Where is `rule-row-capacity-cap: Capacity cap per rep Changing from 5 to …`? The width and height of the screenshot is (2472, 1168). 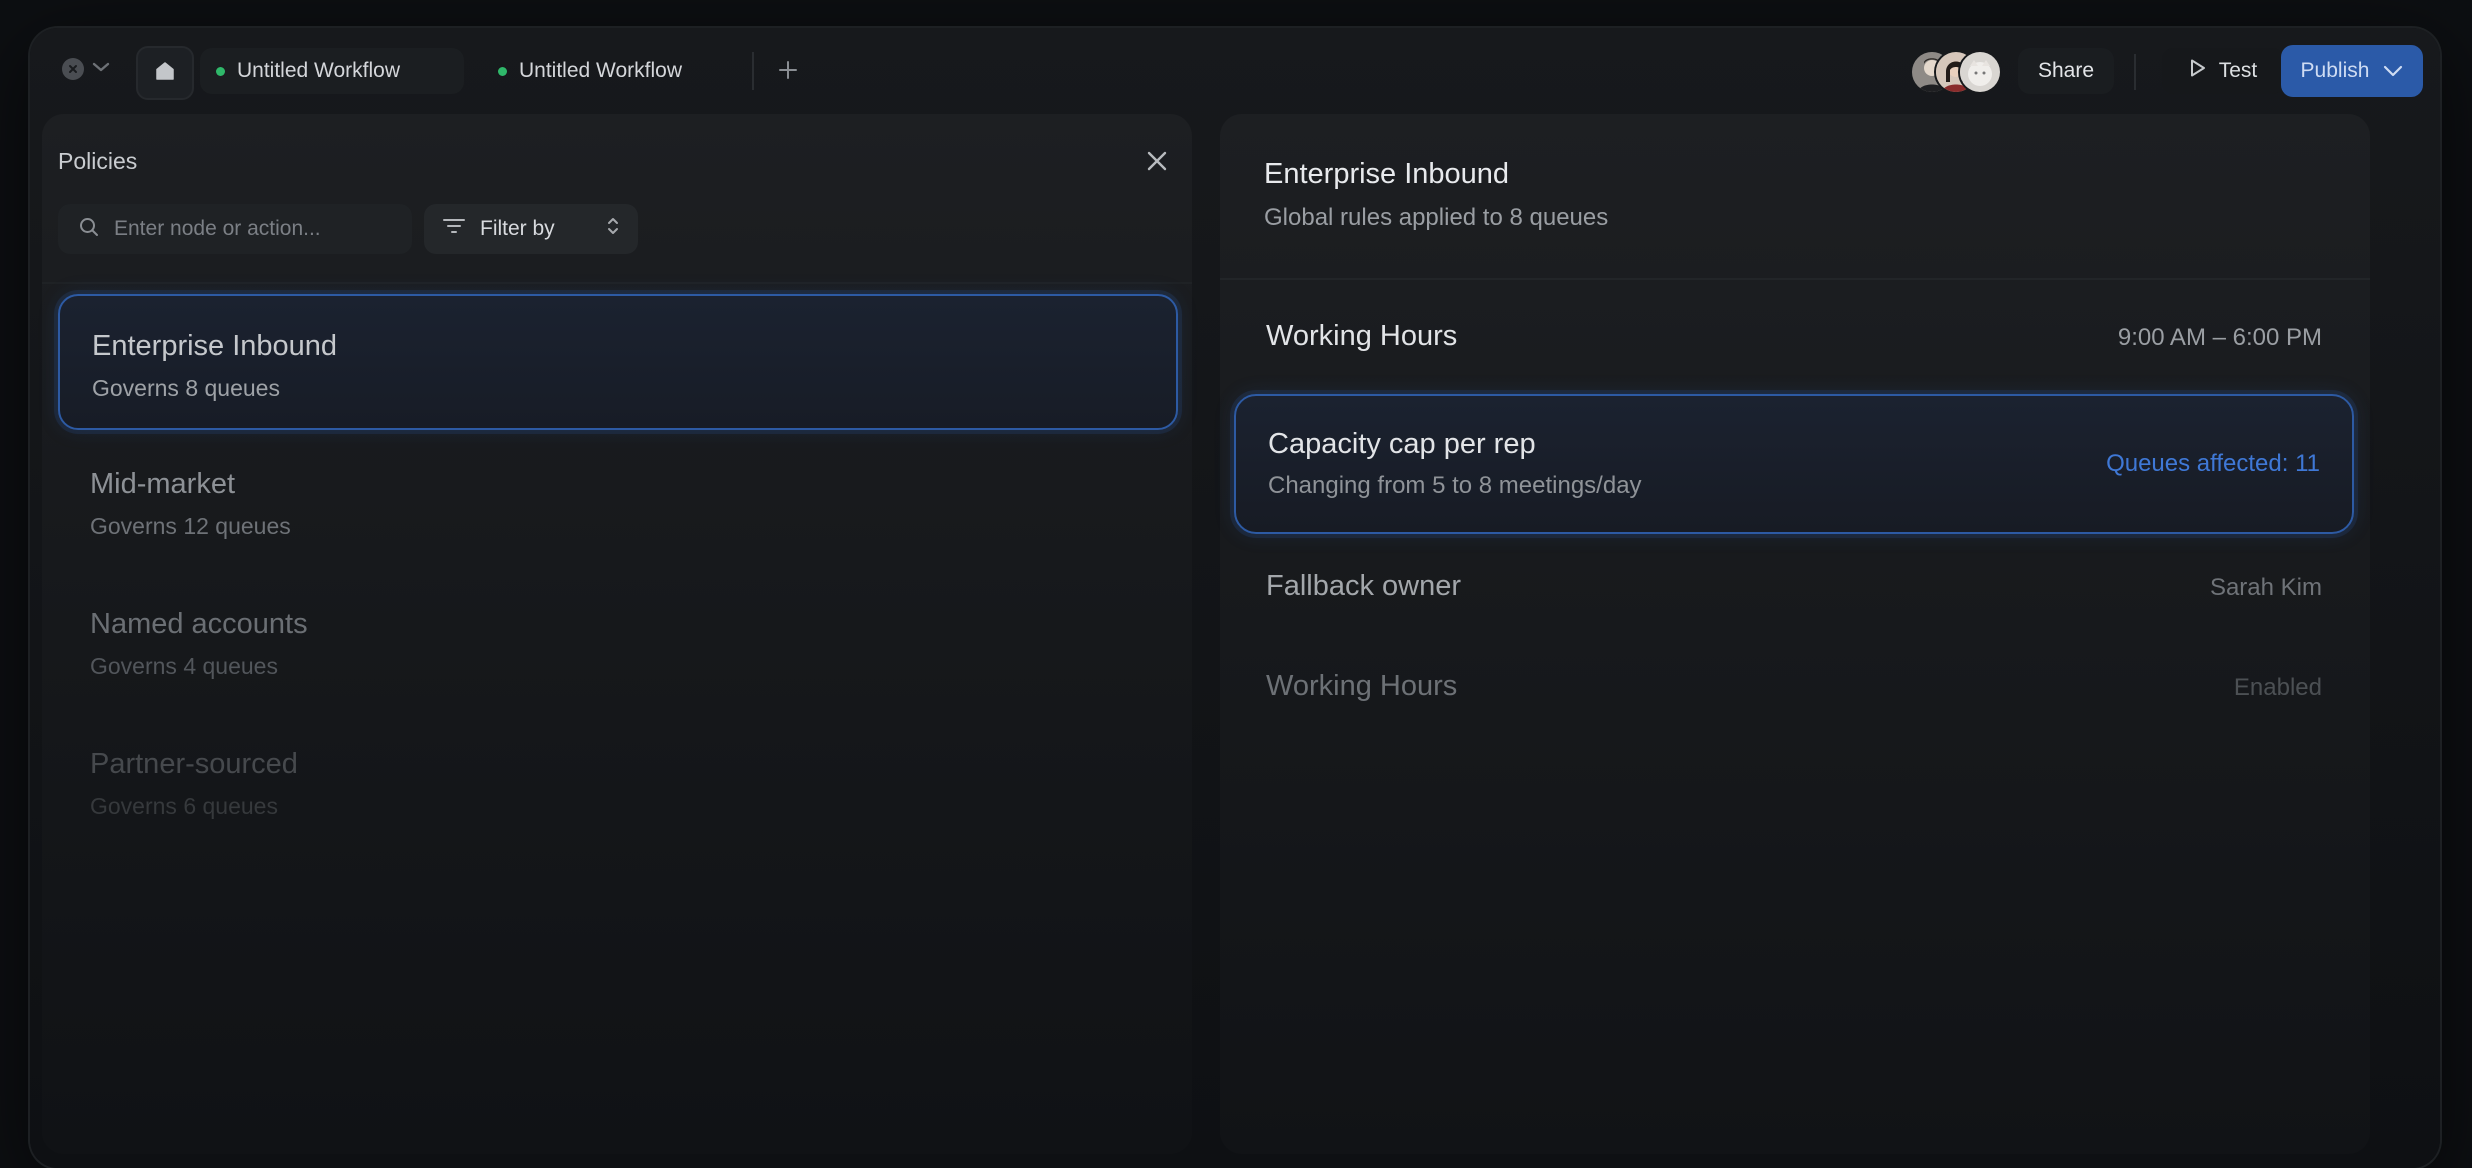 rule-row-capacity-cap: Capacity cap per rep Changing from 5 to … is located at coordinates (1794, 464).